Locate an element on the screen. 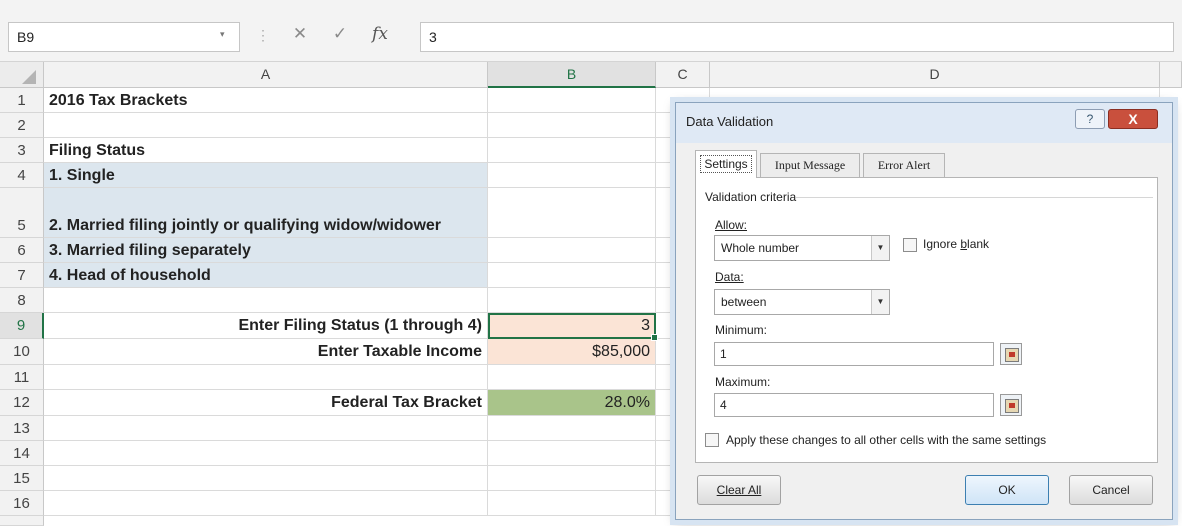  cell-a7: 4. Head of household is located at coordinates (266, 275).